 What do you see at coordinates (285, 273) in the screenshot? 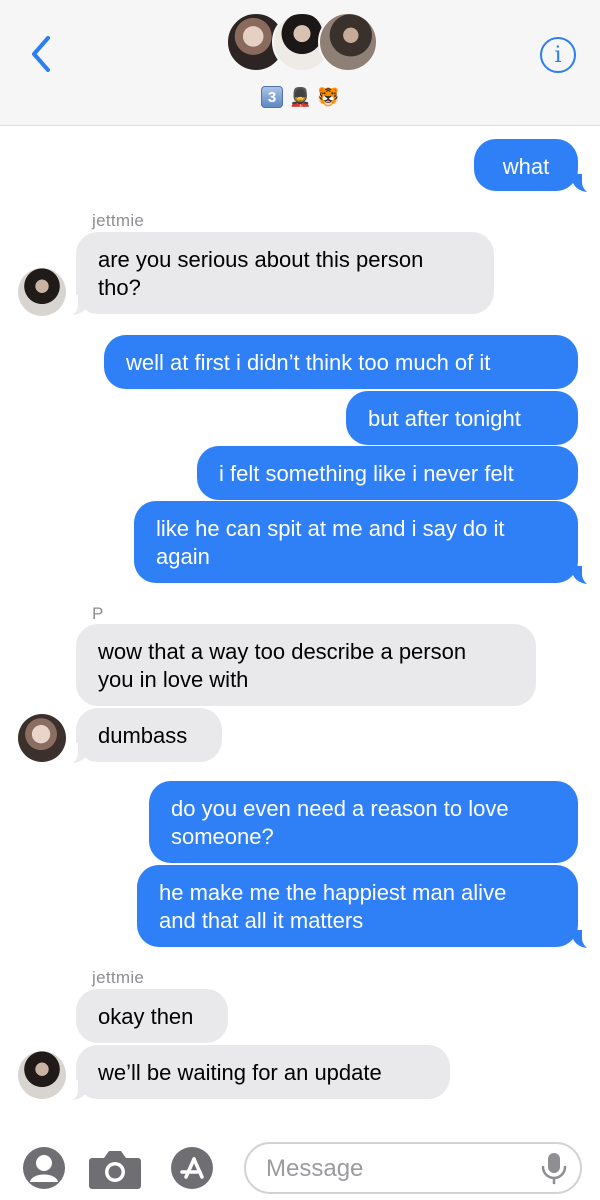
I see `incoming-message: are you serious about this person tho?` at bounding box center [285, 273].